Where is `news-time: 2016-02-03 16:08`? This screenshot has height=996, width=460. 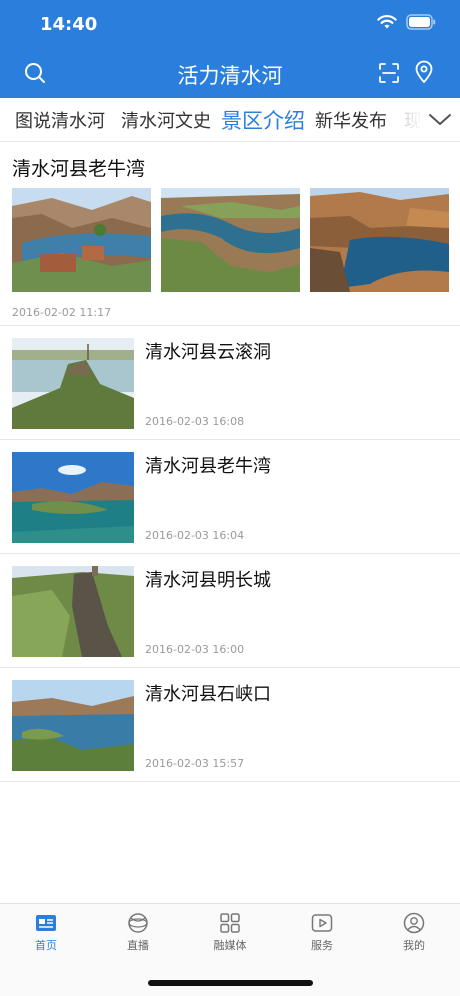
news-time: 2016-02-03 16:08 is located at coordinates (195, 421).